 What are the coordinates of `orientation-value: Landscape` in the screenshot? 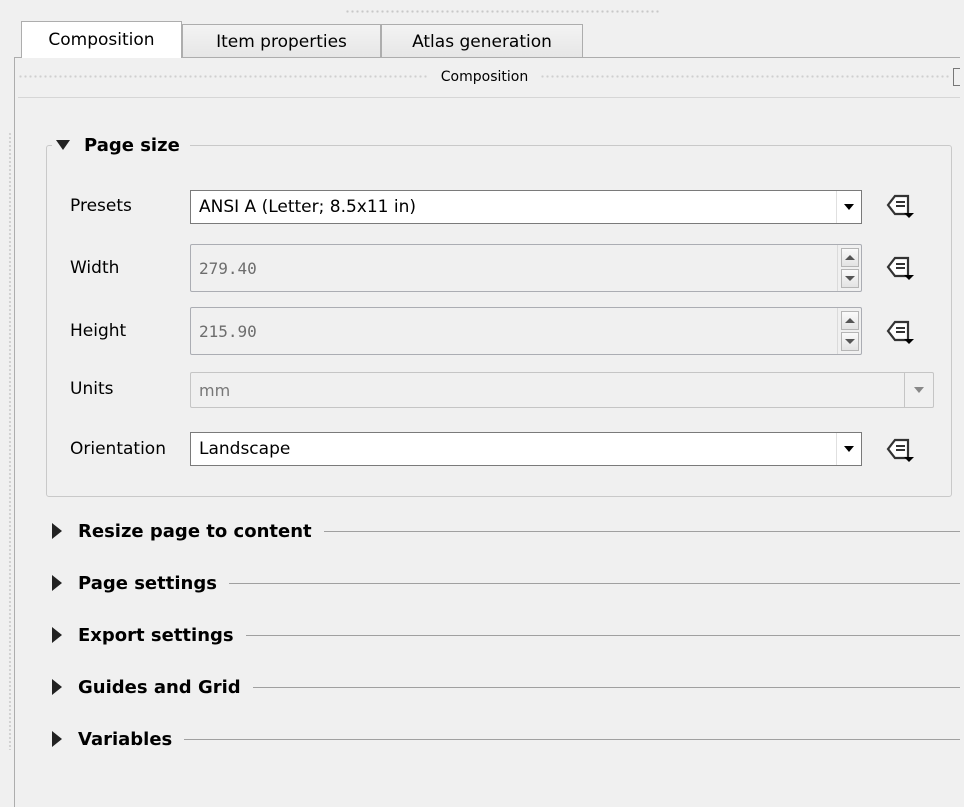 It's located at (245, 449).